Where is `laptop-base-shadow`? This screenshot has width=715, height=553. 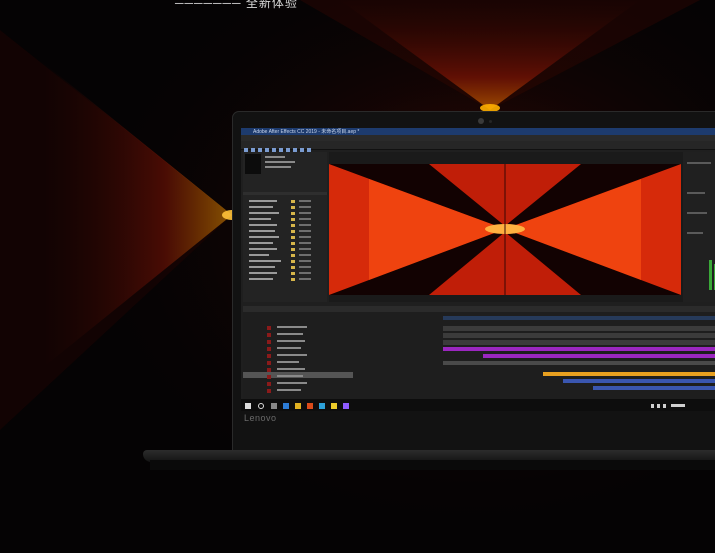 laptop-base-shadow is located at coordinates (432, 465).